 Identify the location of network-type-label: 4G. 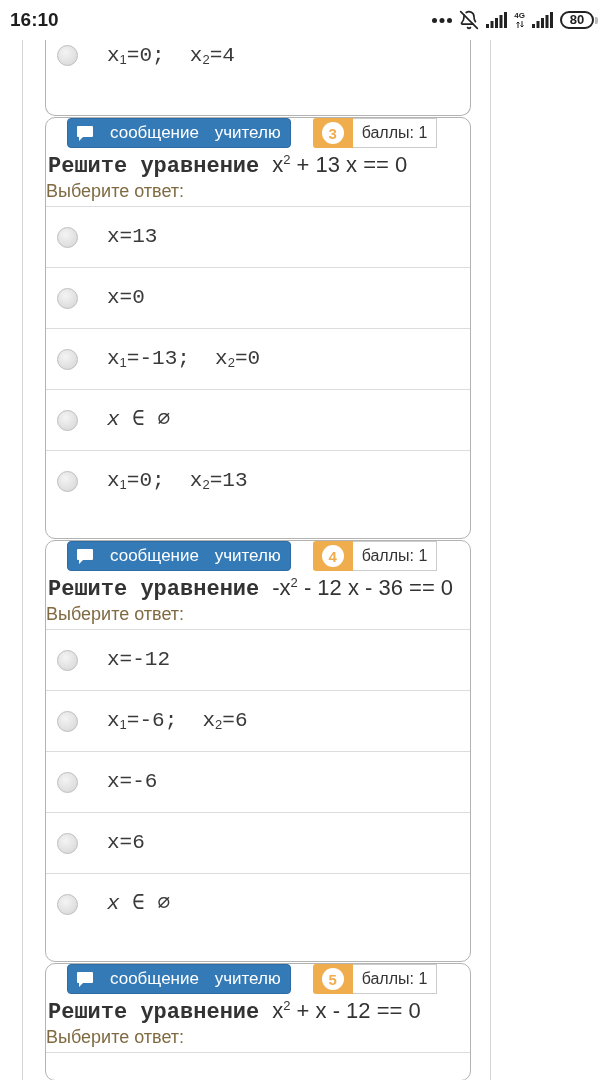
(519, 16).